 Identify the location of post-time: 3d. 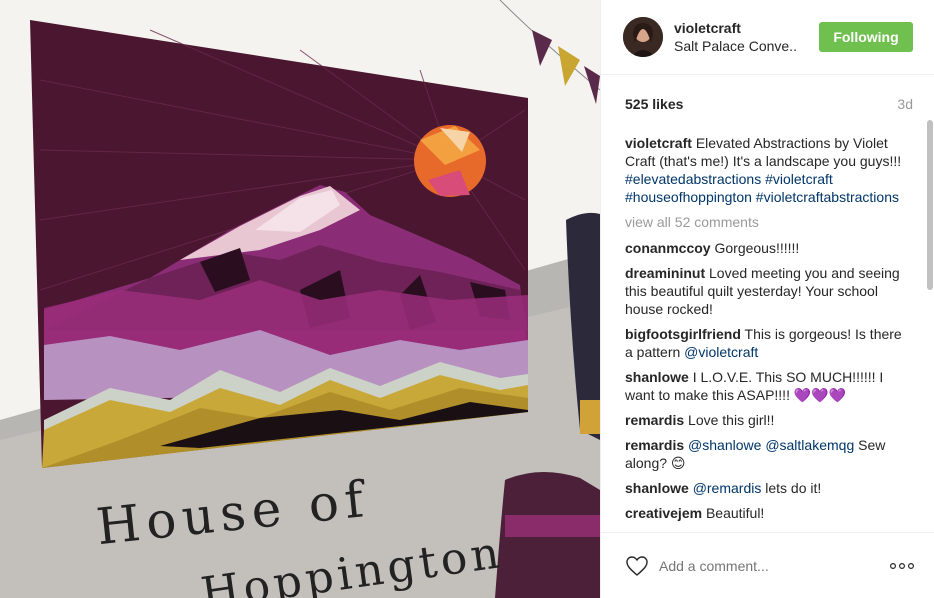
(905, 104).